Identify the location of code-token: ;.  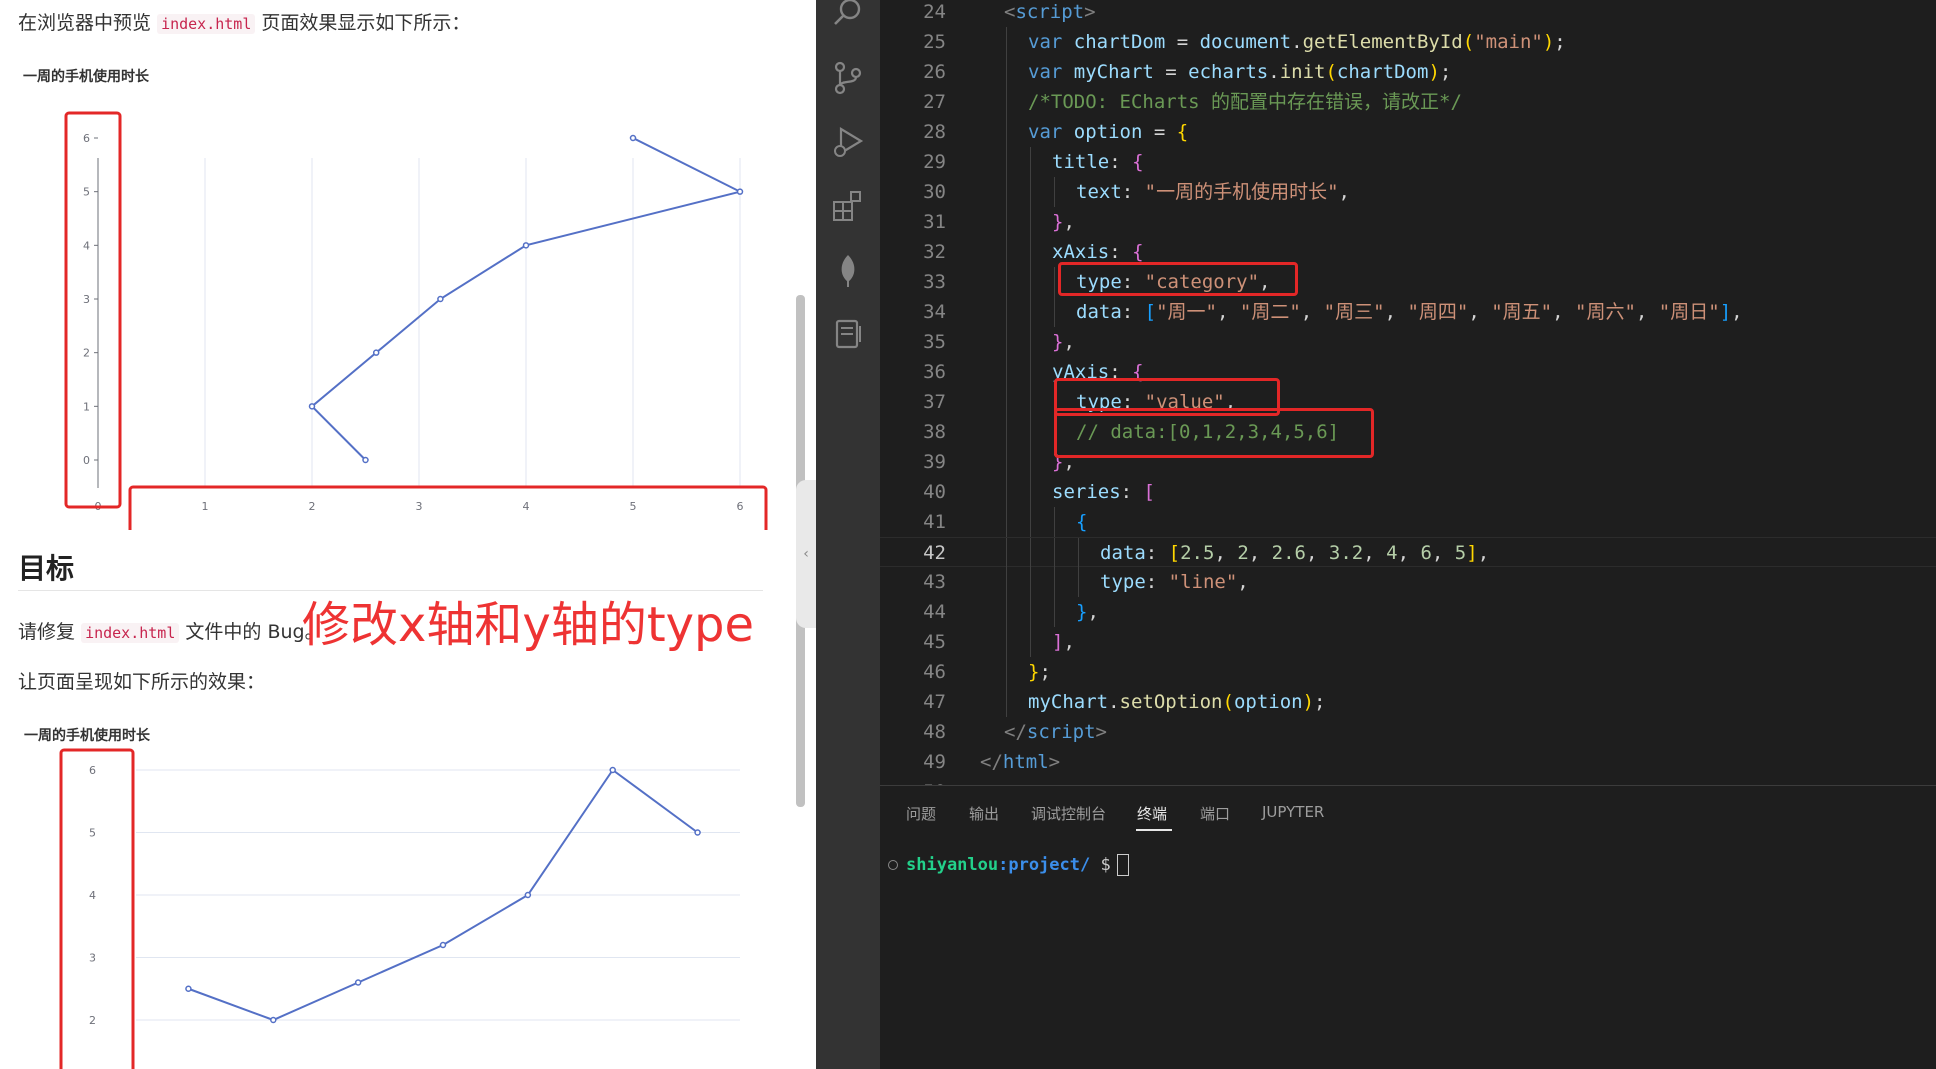
(1320, 702).